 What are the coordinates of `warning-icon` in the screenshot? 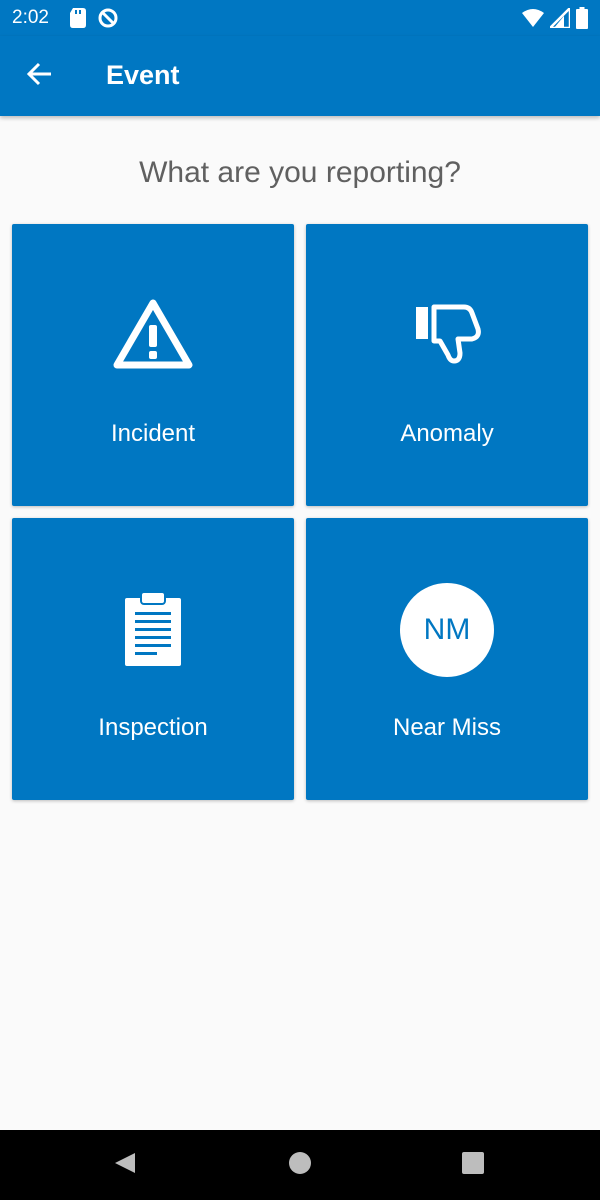 It's located at (153, 336).